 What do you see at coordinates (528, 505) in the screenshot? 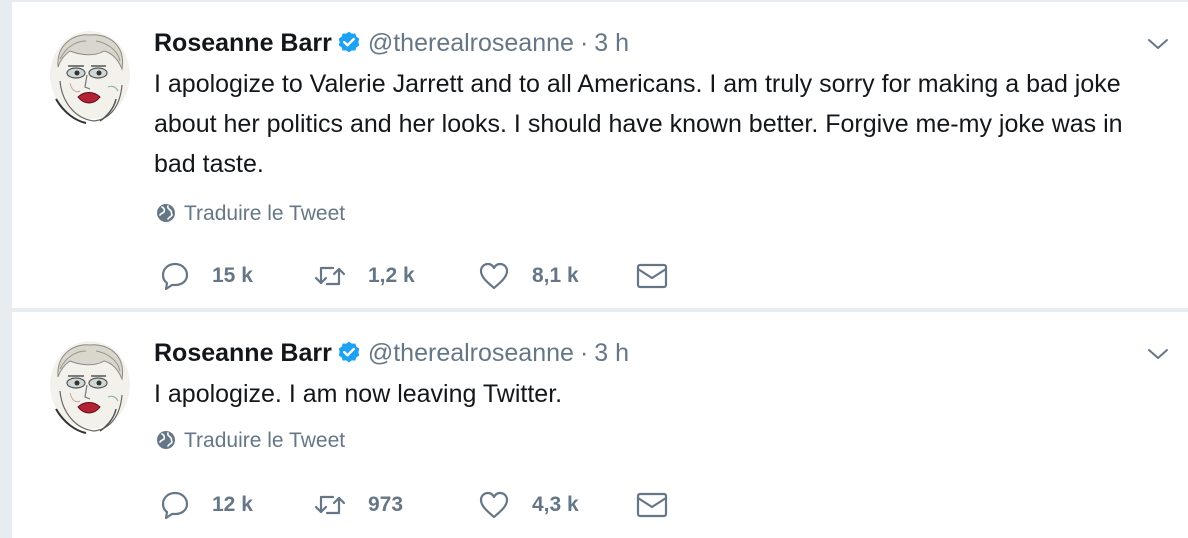
I see `like-button: 4,3 k` at bounding box center [528, 505].